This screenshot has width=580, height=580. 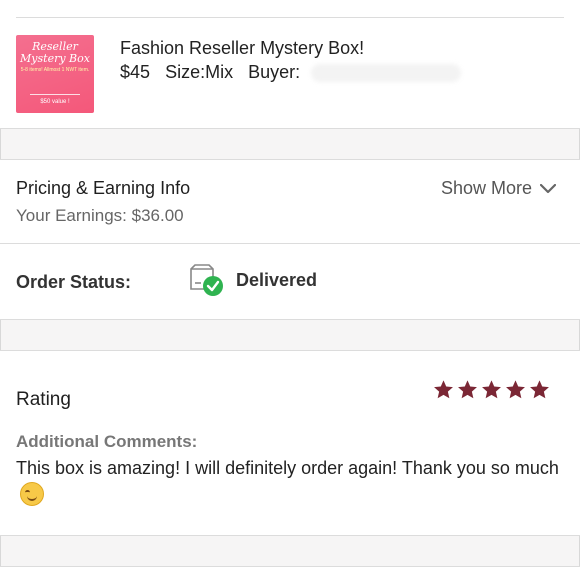 I want to click on smiling-face-emoji-icon, so click(x=32, y=494).